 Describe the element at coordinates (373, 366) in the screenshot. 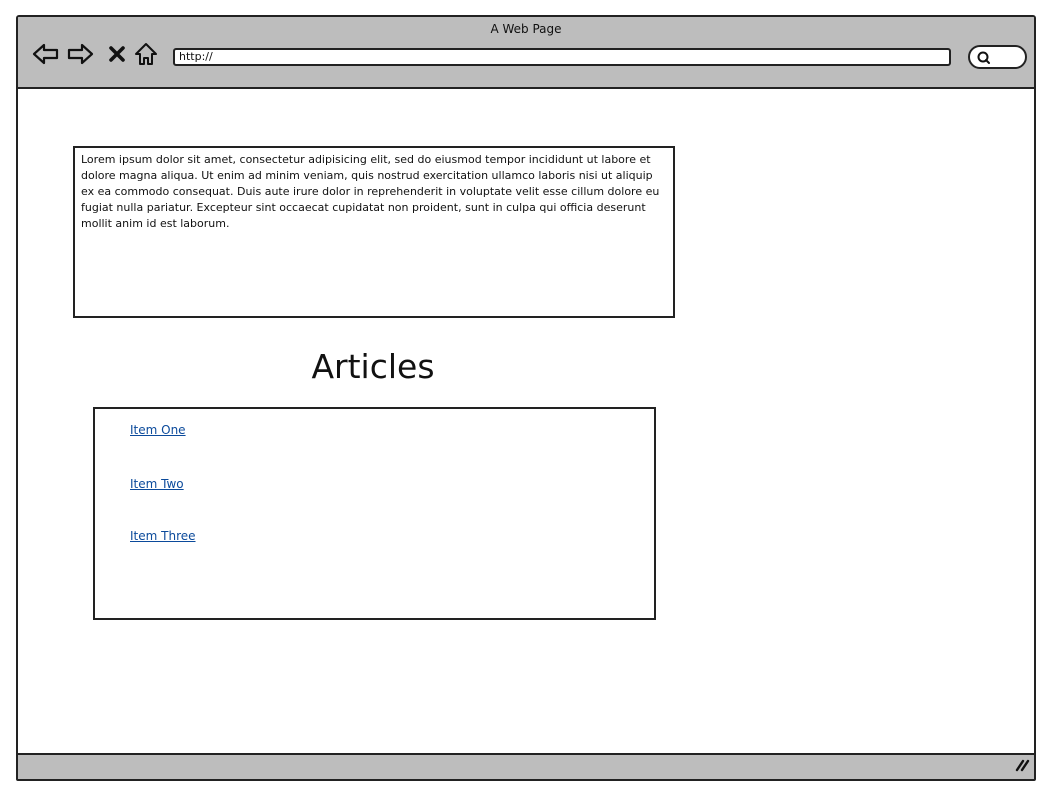

I see `articles-heading: Articles` at that location.